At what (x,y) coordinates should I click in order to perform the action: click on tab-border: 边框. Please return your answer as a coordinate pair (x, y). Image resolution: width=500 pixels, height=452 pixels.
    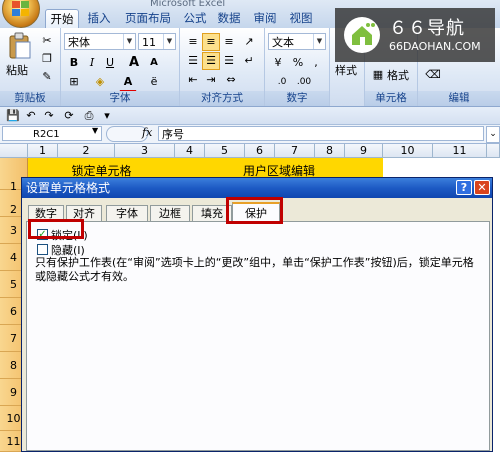
    Looking at the image, I should click on (170, 213).